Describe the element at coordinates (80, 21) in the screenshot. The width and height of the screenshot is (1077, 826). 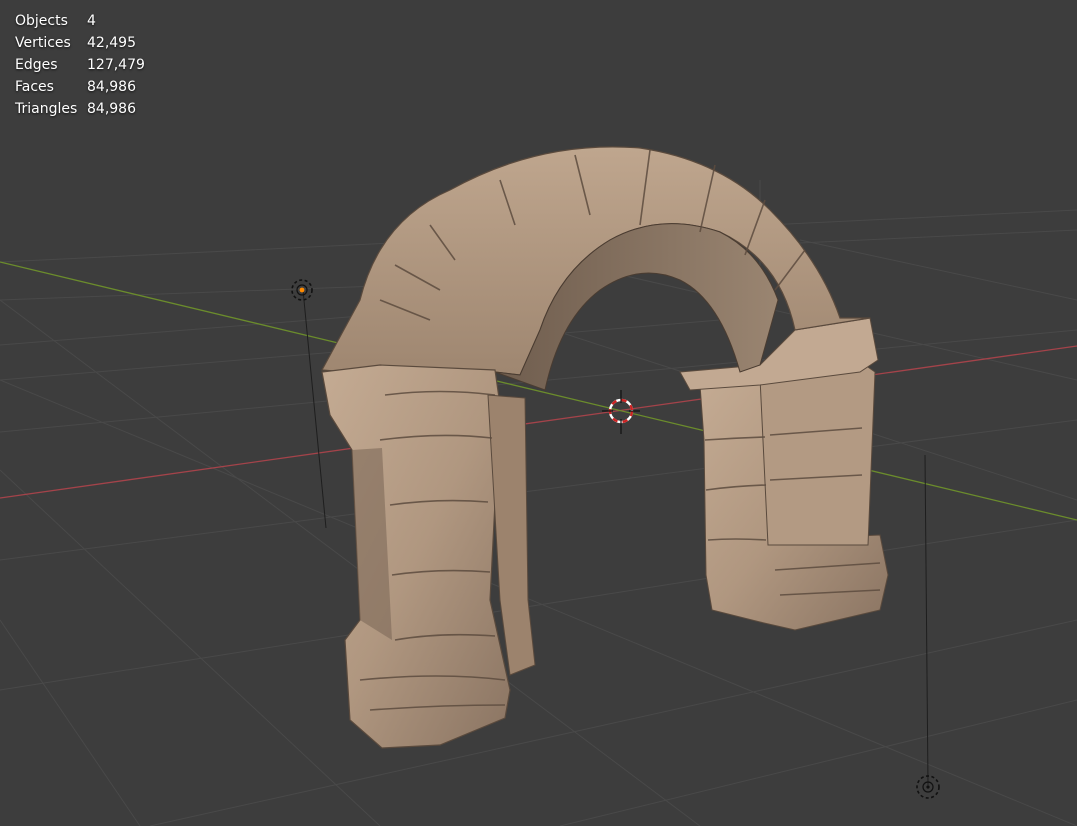
I see `stat-row-objects: Objects 4` at that location.